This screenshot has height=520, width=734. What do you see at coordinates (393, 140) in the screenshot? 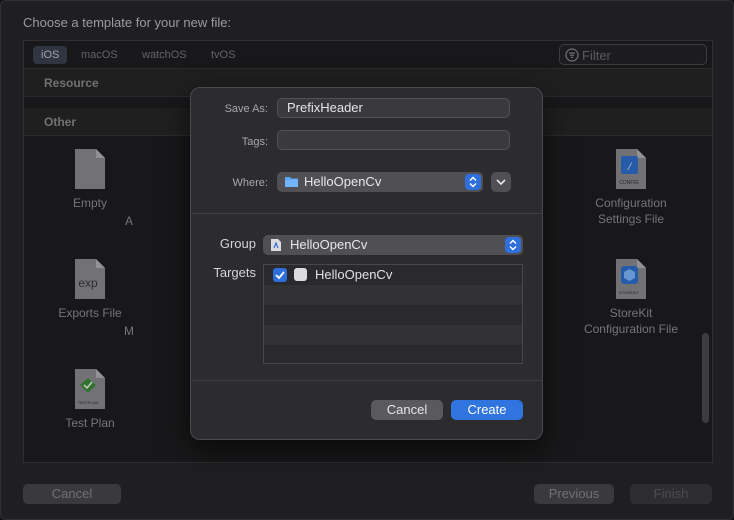
I see `tags-field` at bounding box center [393, 140].